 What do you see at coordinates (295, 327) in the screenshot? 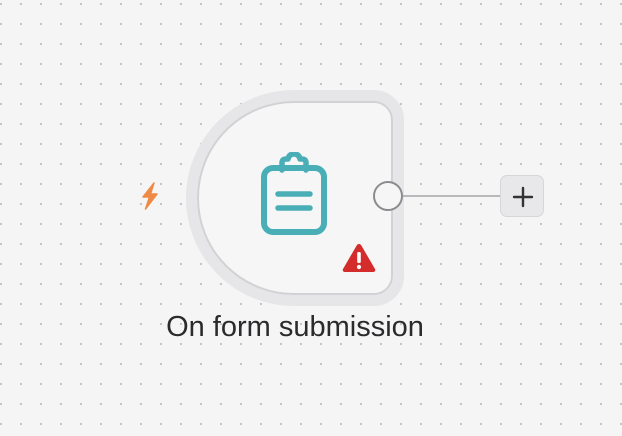
I see `node-title: On form submission` at bounding box center [295, 327].